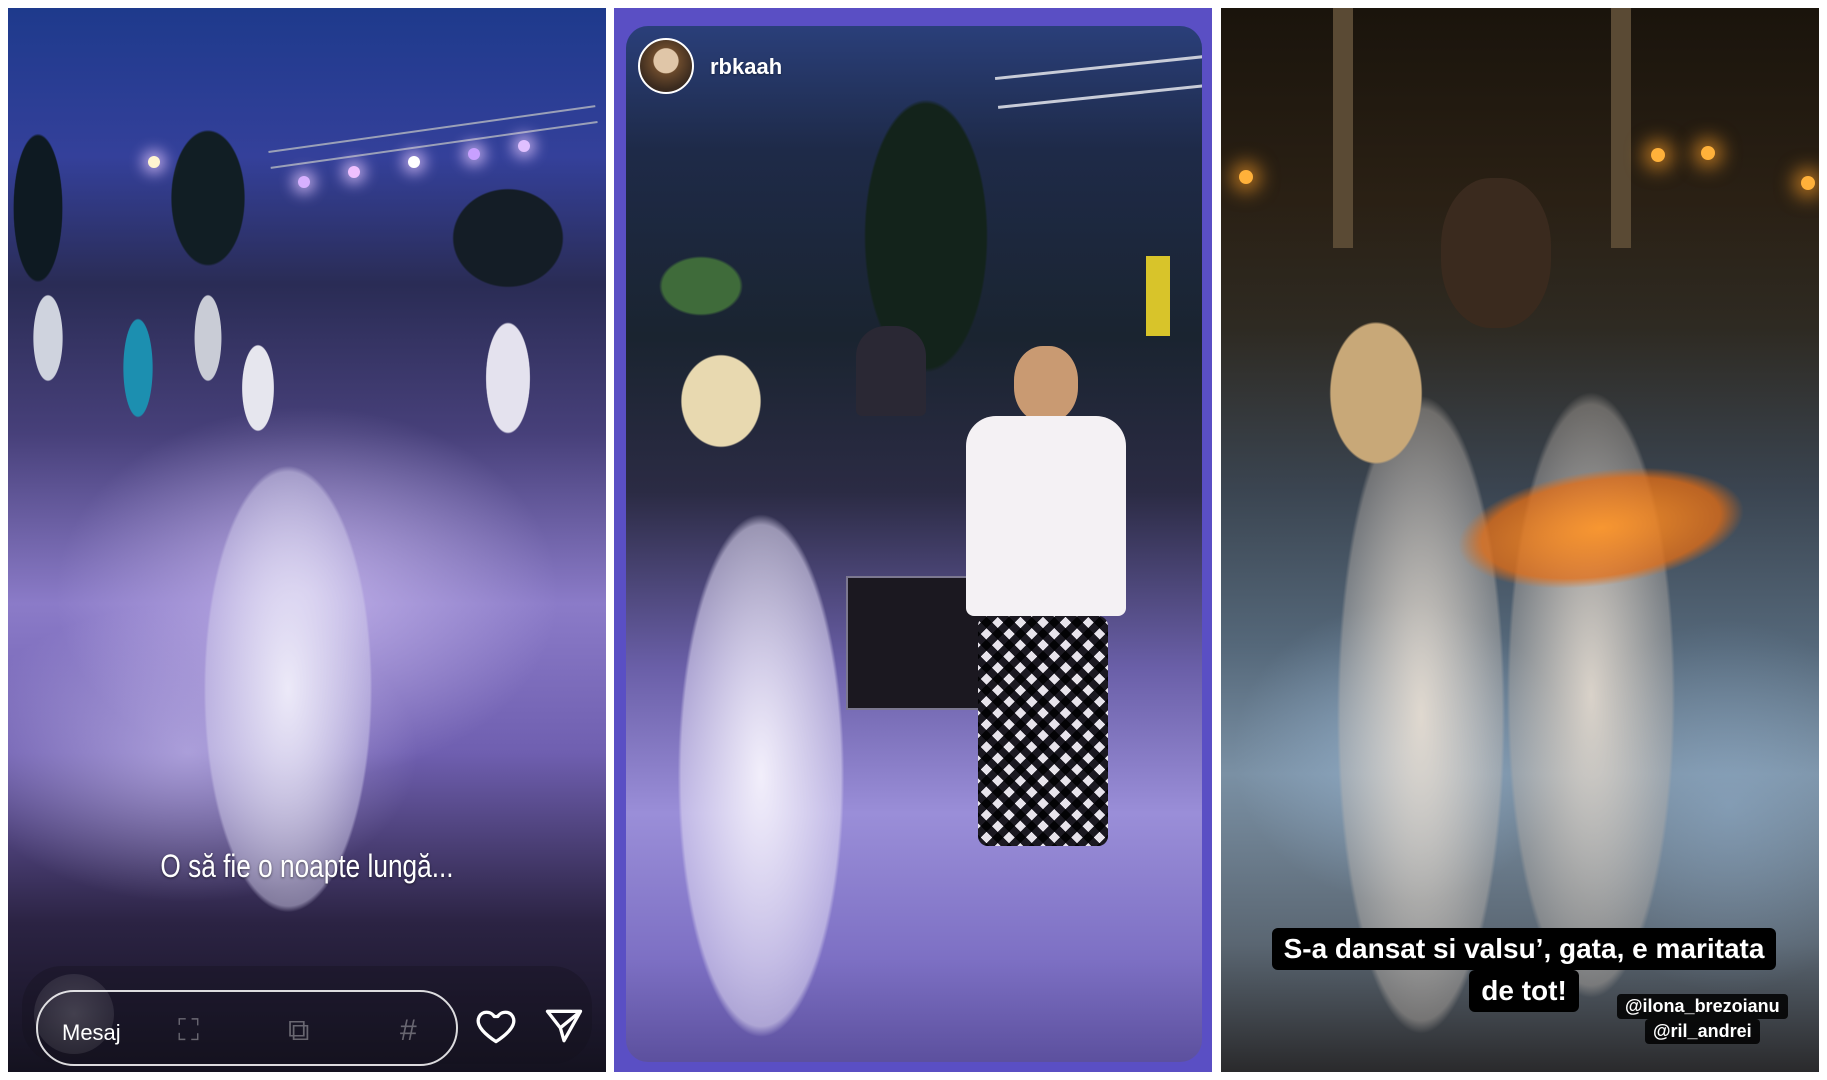 This screenshot has height=1080, width=1827. I want to click on message-placeholder: Mesaj, so click(91, 1032).